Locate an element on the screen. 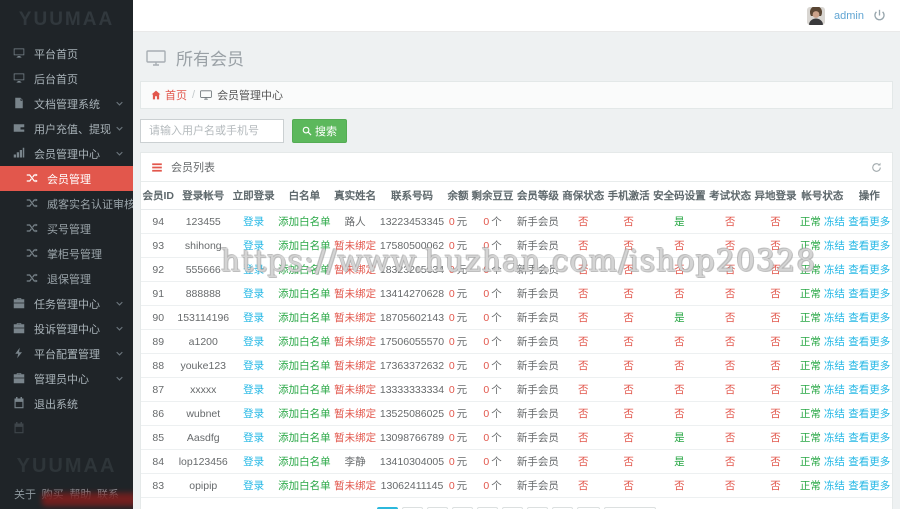 This screenshot has height=509, width=900. cell-account: youke123 is located at coordinates (203, 365).